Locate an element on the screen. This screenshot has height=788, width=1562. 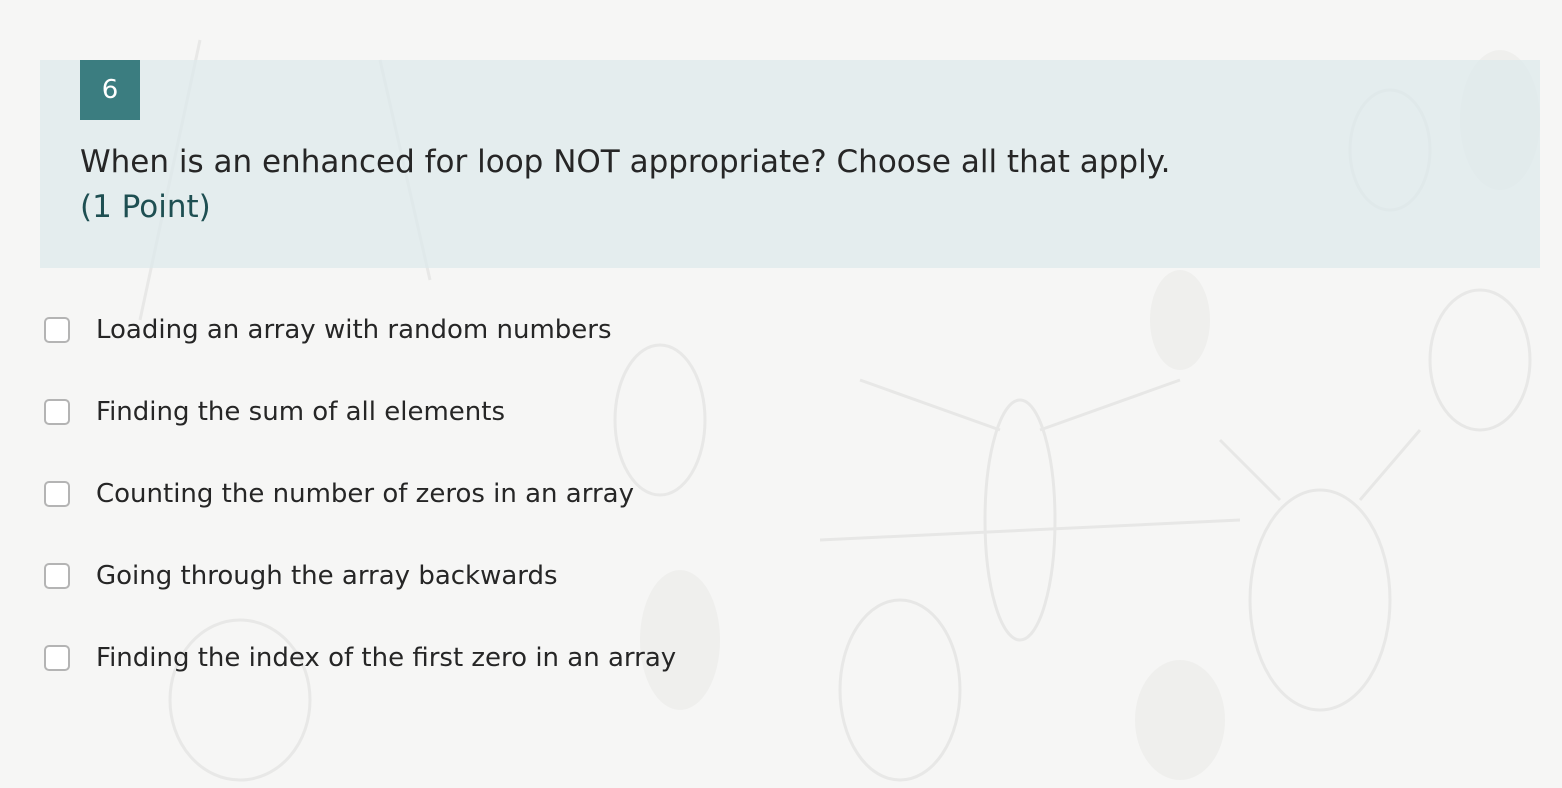
option-backwards: Going through the array backwards is located at coordinates (494, 599).